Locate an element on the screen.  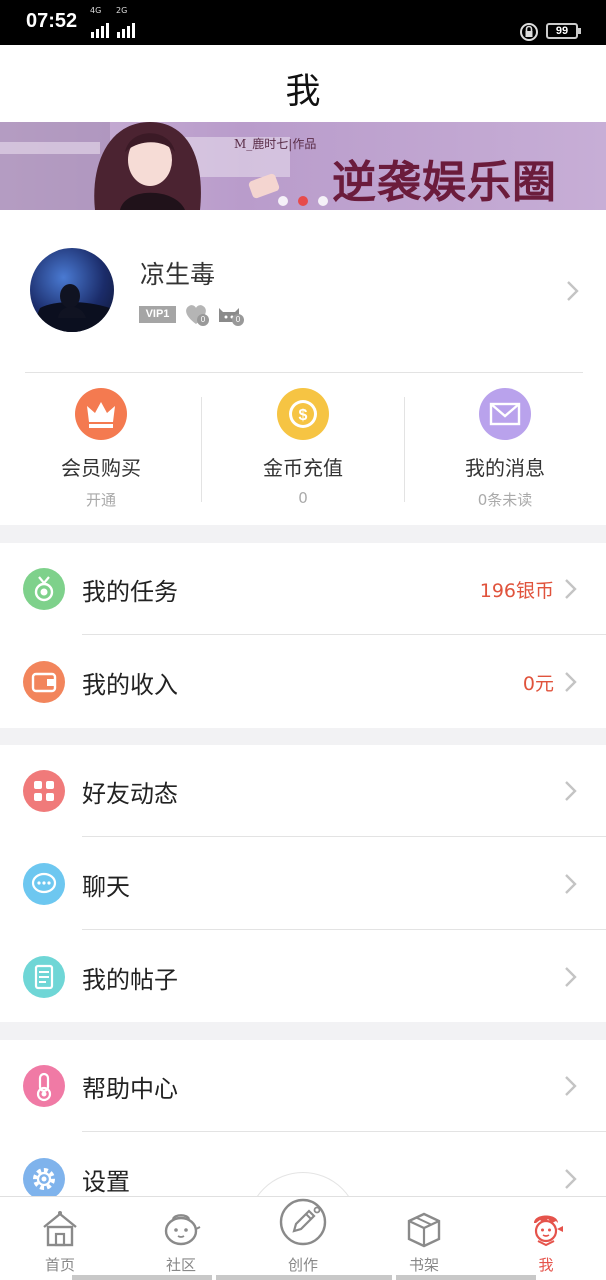
menu-item-tasks: 我的任务 196银币 is located at coordinates (303, 589).